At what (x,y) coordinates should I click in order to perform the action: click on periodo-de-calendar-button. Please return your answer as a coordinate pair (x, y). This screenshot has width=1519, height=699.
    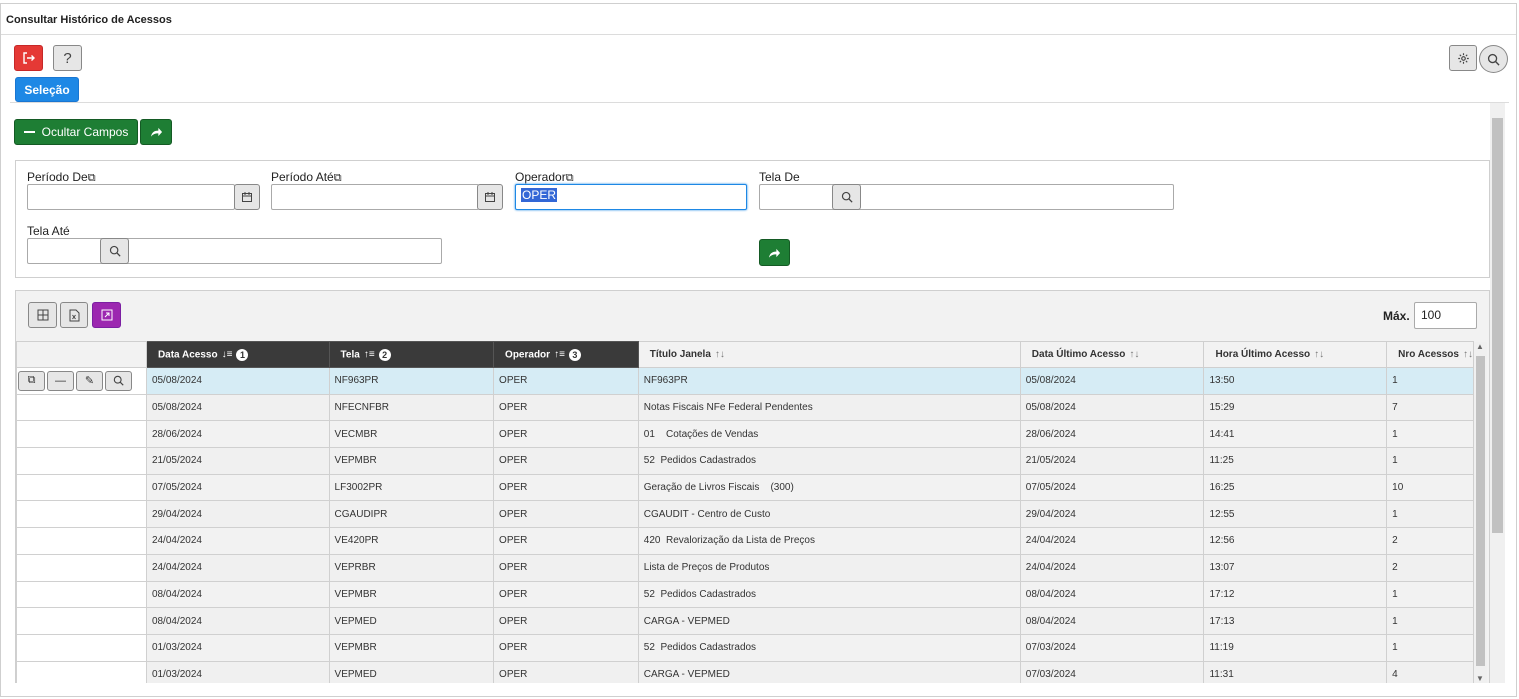
    Looking at the image, I should click on (247, 197).